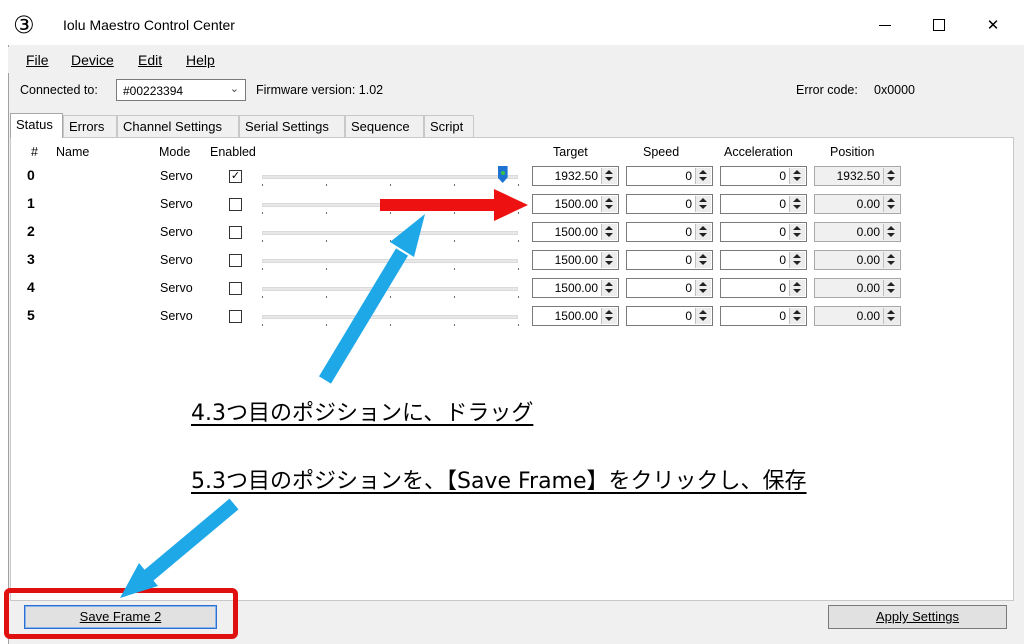  What do you see at coordinates (150, 60) in the screenshot?
I see `menu-edit: Edit` at bounding box center [150, 60].